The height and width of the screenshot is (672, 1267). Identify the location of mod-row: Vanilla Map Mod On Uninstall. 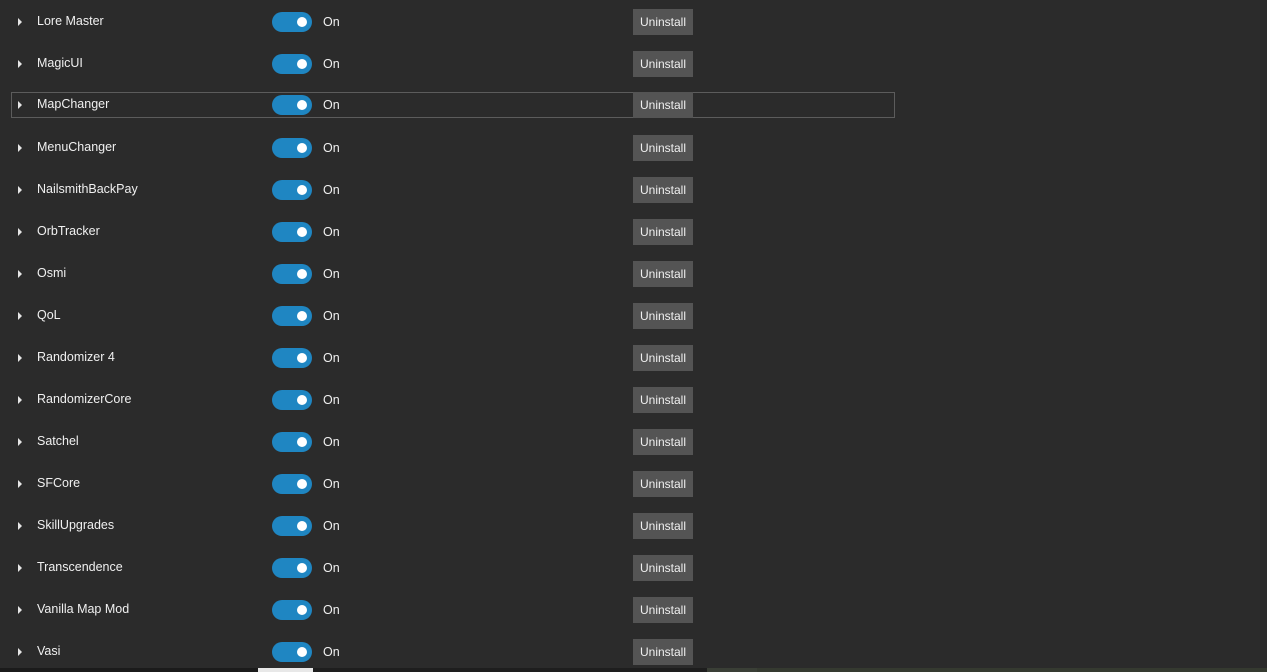
(453, 610).